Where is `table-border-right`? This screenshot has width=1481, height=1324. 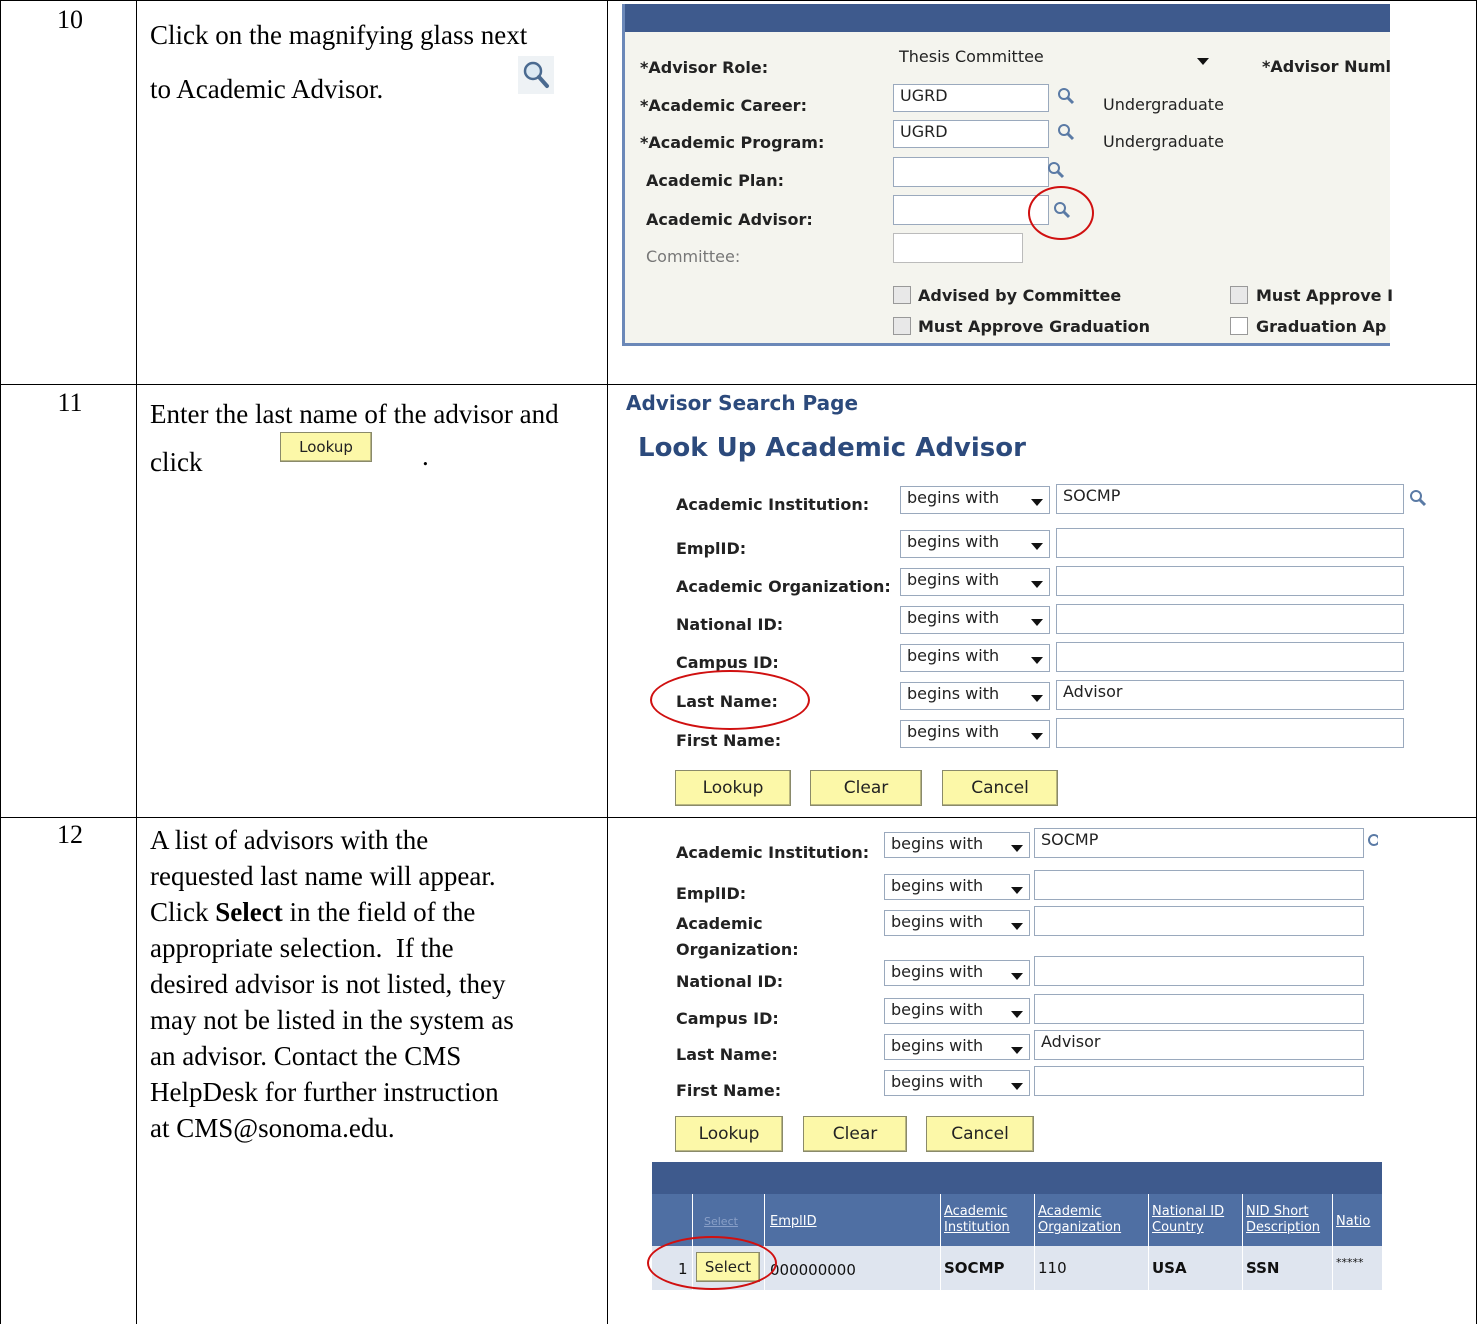
table-border-right is located at coordinates (1476, 662).